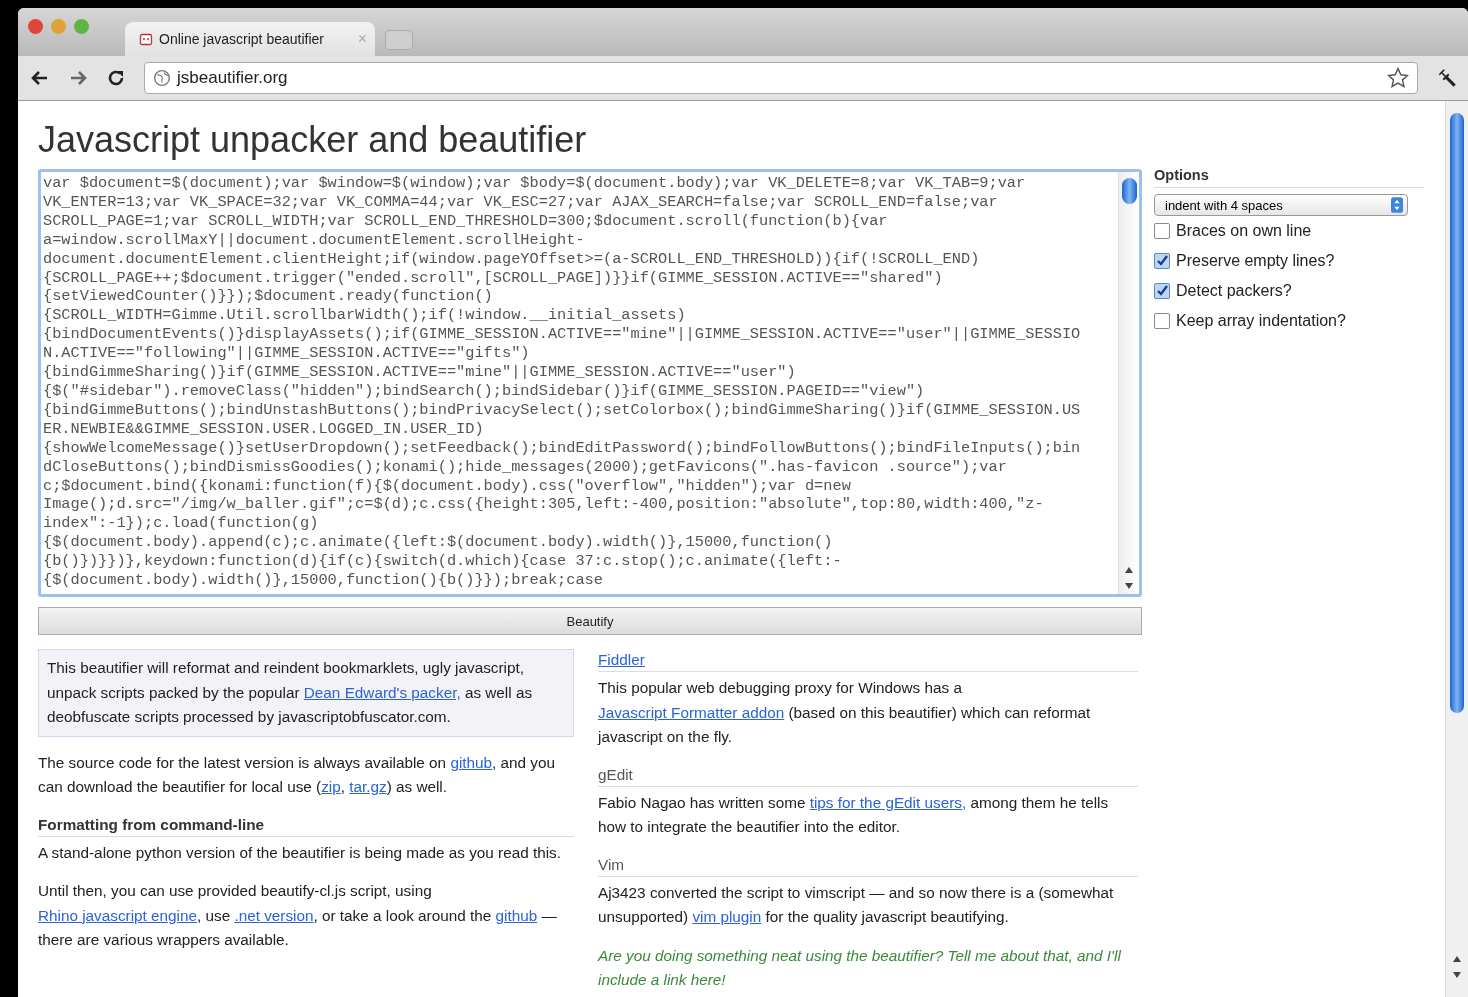 The width and height of the screenshot is (1468, 997). What do you see at coordinates (162, 78) in the screenshot?
I see `globe-icon` at bounding box center [162, 78].